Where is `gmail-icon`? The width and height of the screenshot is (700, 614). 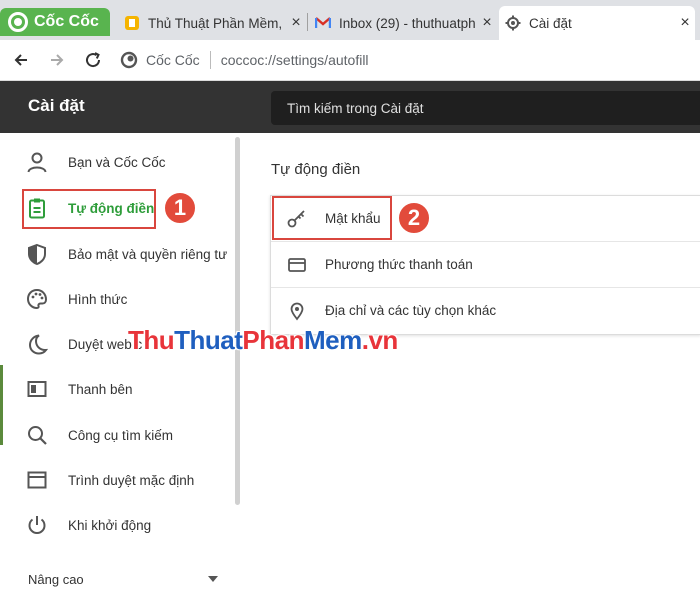
gmail-icon is located at coordinates (323, 23).